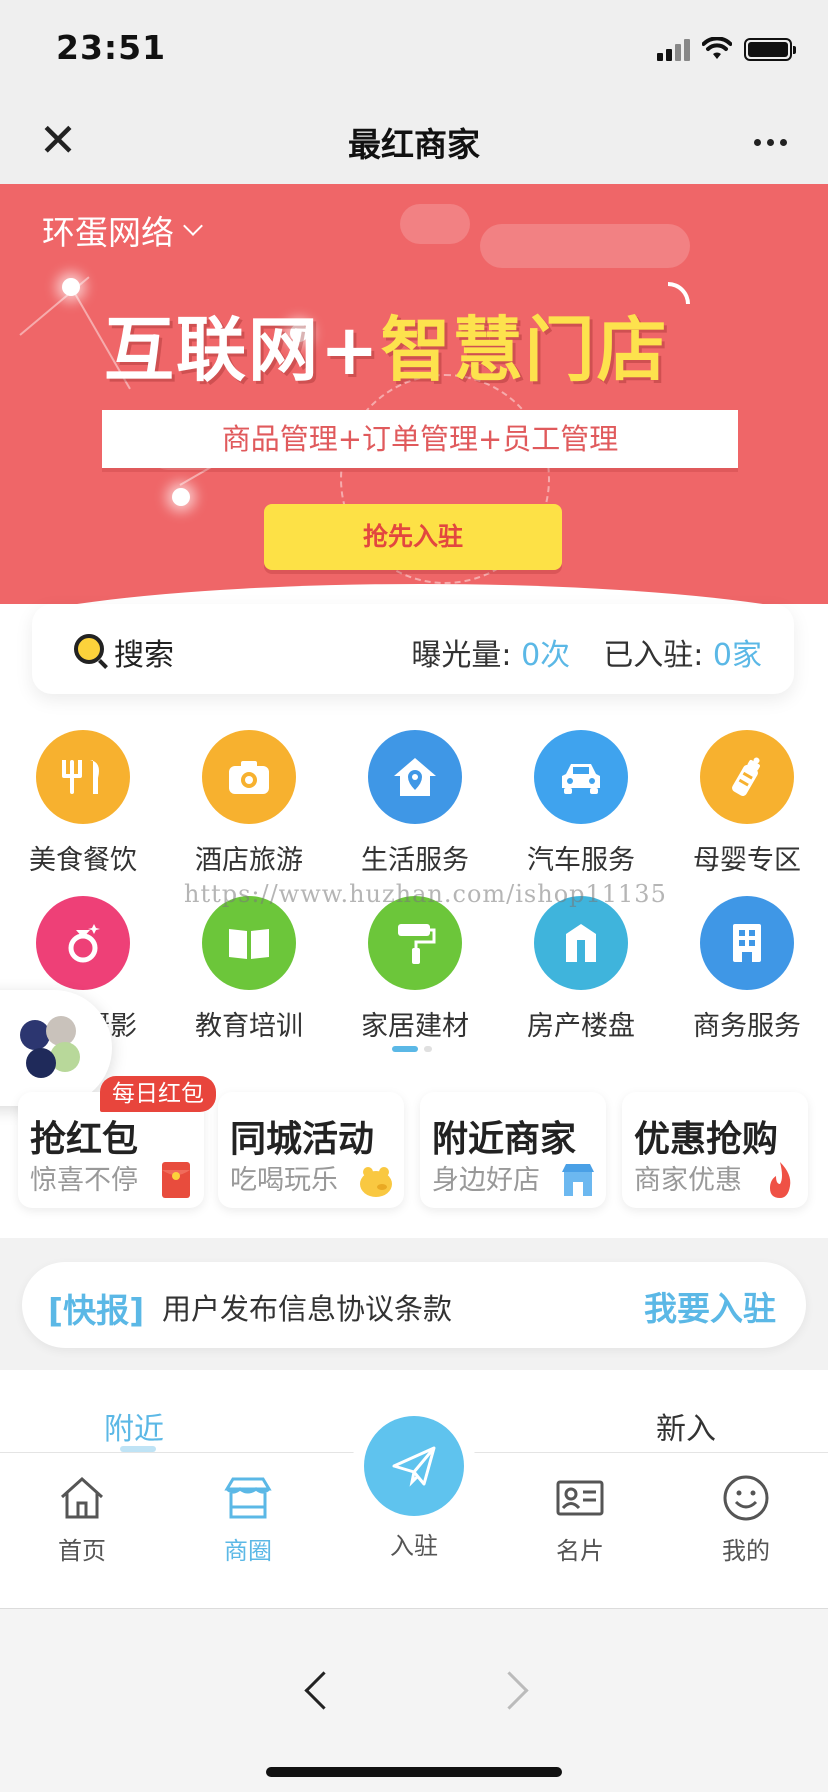  What do you see at coordinates (586, 652) in the screenshot?
I see `stats: 曝光量: 0次 已入驻: 0家` at bounding box center [586, 652].